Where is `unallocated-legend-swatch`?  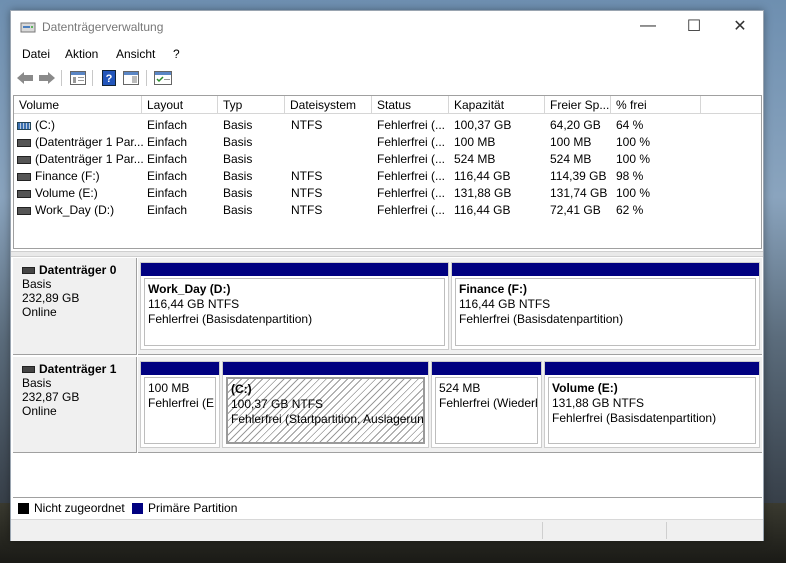
unallocated-legend-swatch is located at coordinates (23, 508).